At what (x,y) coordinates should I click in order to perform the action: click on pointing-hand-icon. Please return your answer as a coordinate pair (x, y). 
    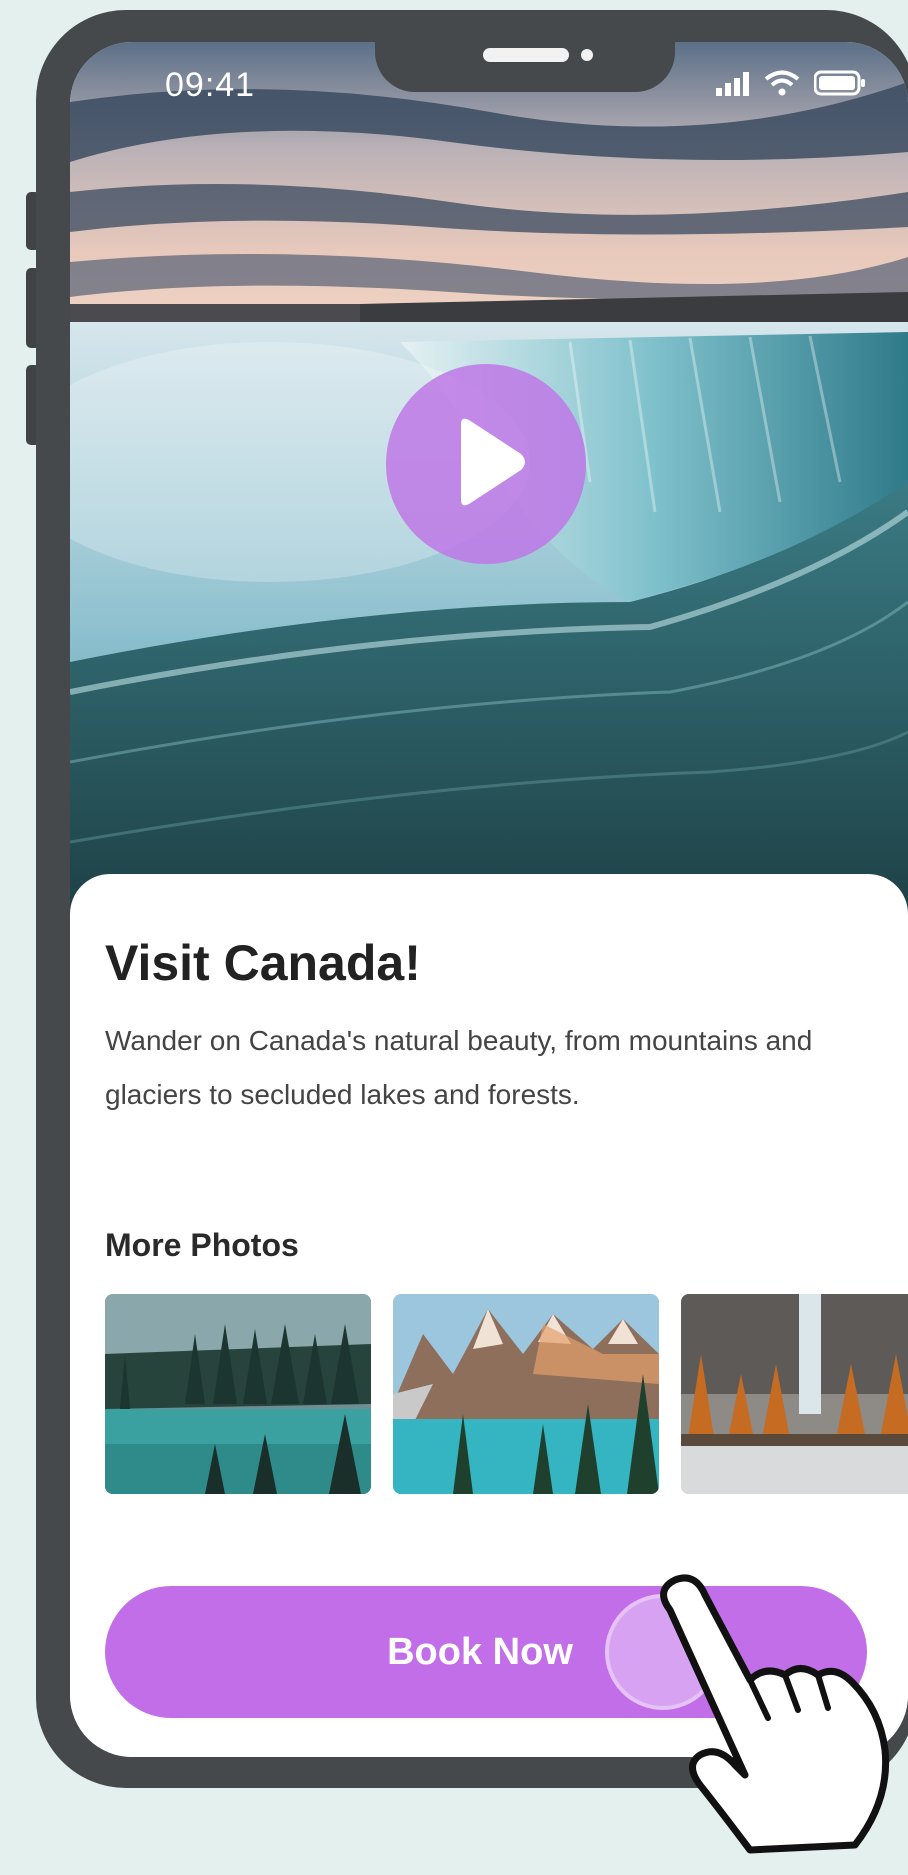
    Looking at the image, I should click on (770, 1712).